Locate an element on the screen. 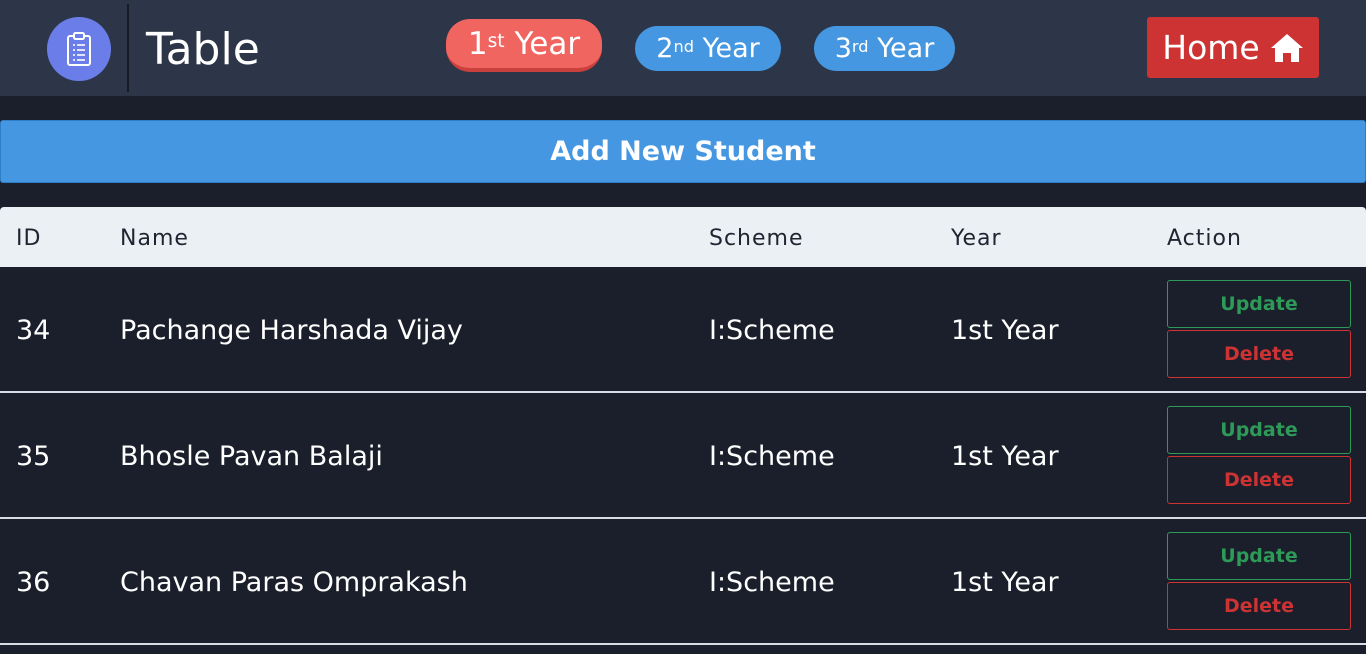 The image size is (1366, 654). clipboard-icon is located at coordinates (79, 49).